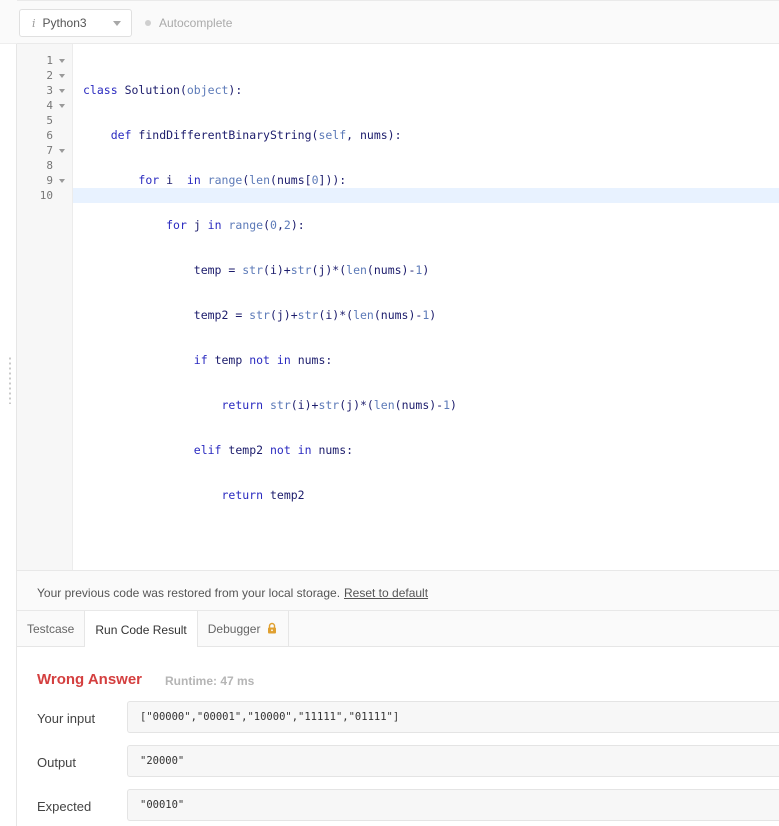 The height and width of the screenshot is (826, 779). Describe the element at coordinates (210, 681) in the screenshot. I see `runtime-label: Runtime: 47 ms` at that location.